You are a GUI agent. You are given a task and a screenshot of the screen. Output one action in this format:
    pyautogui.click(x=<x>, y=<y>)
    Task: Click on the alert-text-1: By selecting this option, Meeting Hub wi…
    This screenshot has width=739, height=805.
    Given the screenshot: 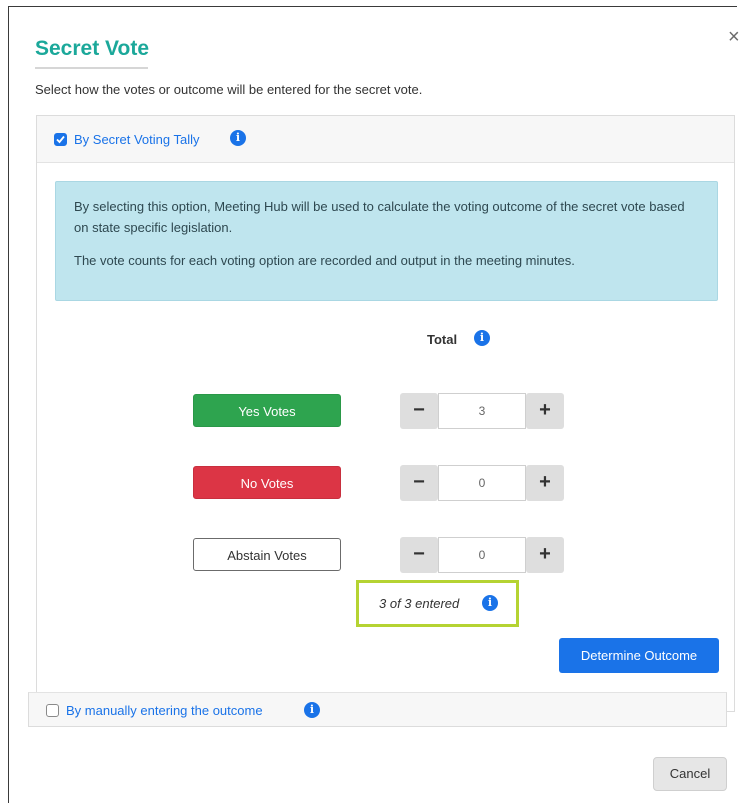 What is the action you would take?
    pyautogui.click(x=379, y=217)
    